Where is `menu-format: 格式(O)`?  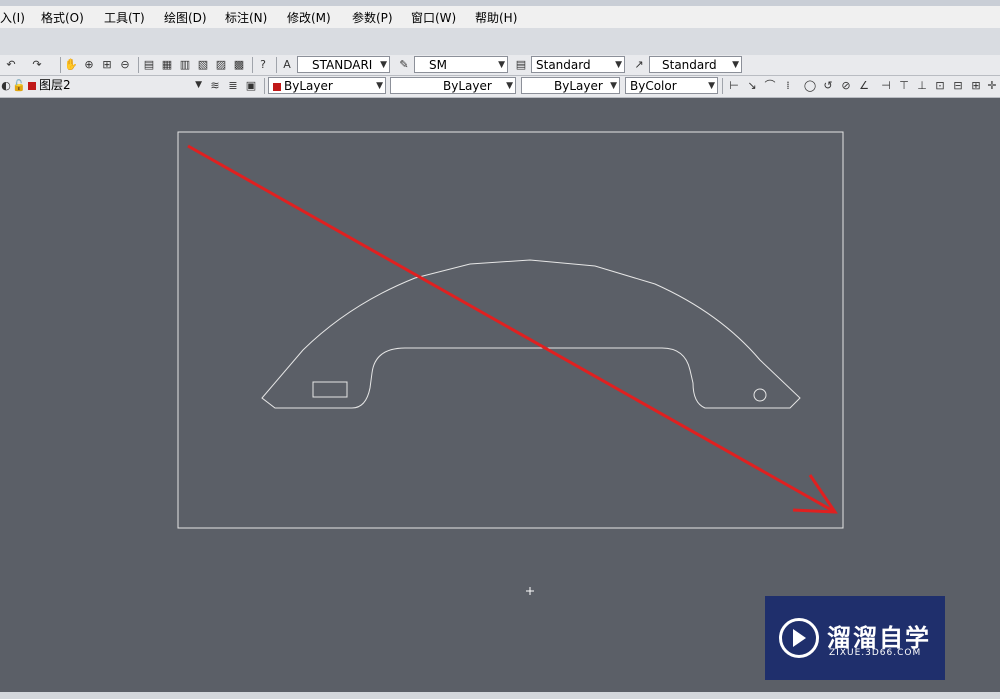
menu-format: 格式(O) is located at coordinates (62, 17).